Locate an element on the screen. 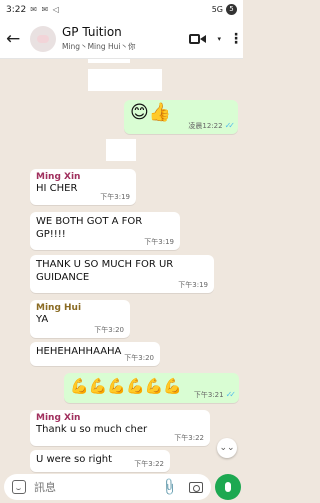 This screenshot has width=320, height=503. outgoing-message: 💪💪💪💪💪💪 下午3:21 ✓✓ is located at coordinates (151, 388).